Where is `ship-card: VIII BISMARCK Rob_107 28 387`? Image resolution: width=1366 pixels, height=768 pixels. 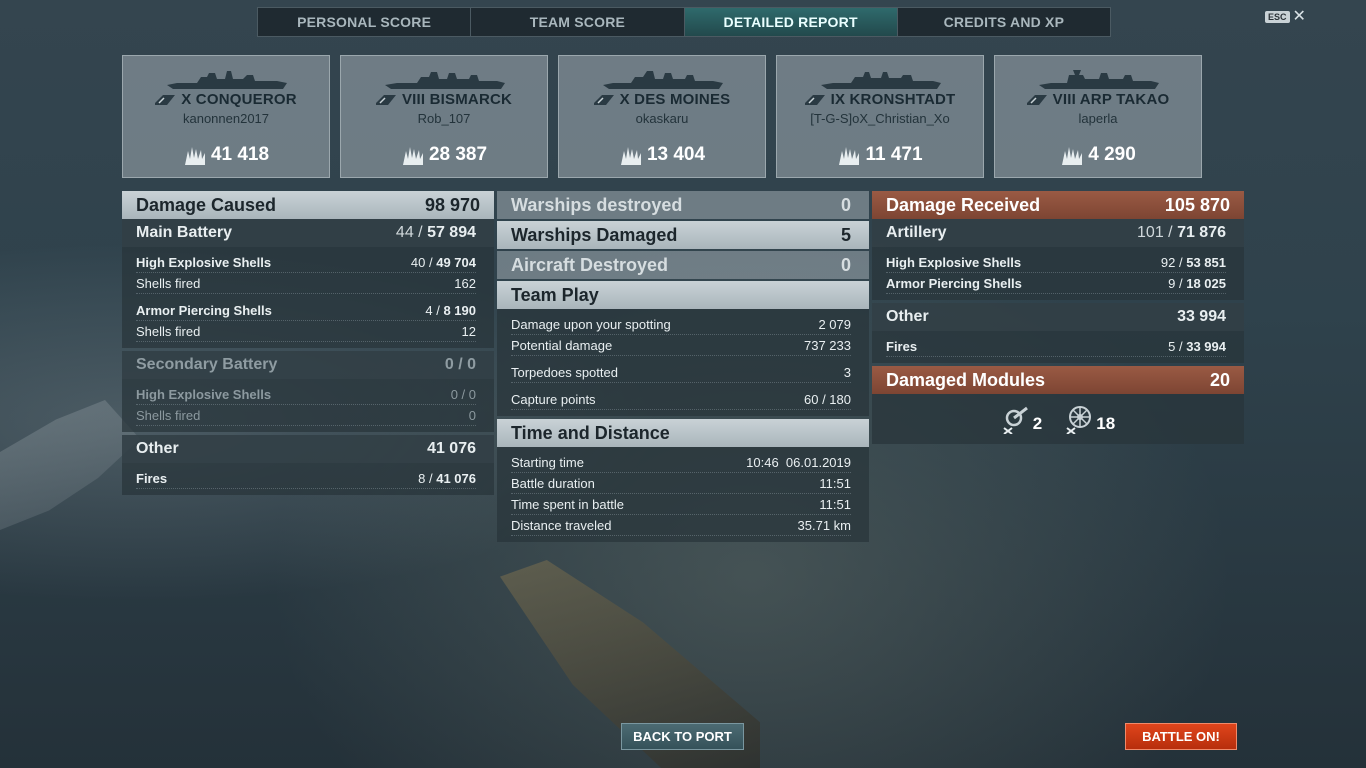 ship-card: VIII BISMARCK Rob_107 28 387 is located at coordinates (444, 116).